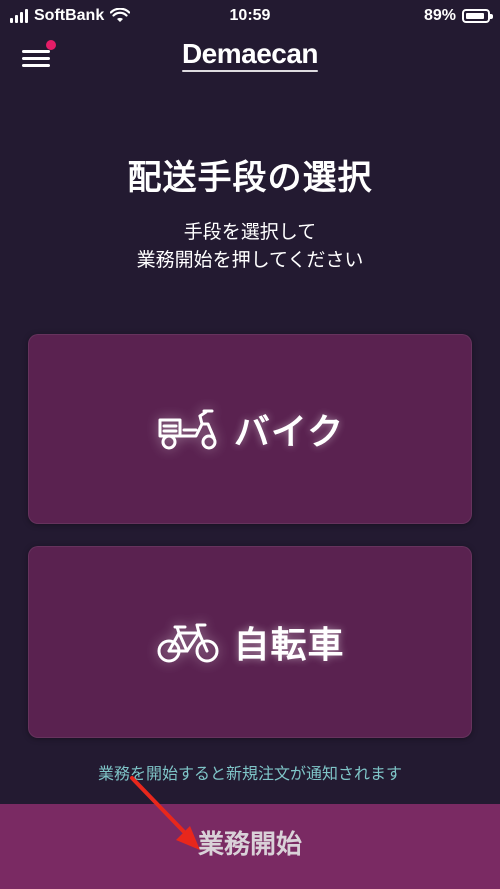 The height and width of the screenshot is (889, 500). I want to click on status-bar: SoftBank 10:59 89%, so click(250, 16).